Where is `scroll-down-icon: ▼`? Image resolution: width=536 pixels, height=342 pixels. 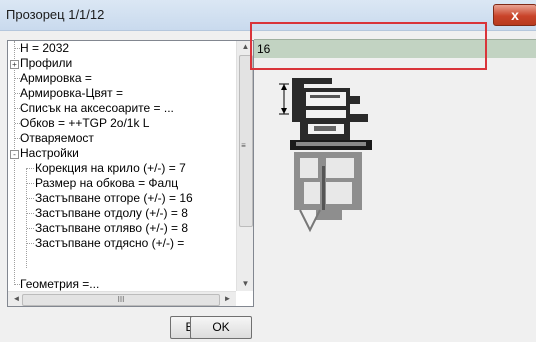 scroll-down-icon: ▼ is located at coordinates (245, 283).